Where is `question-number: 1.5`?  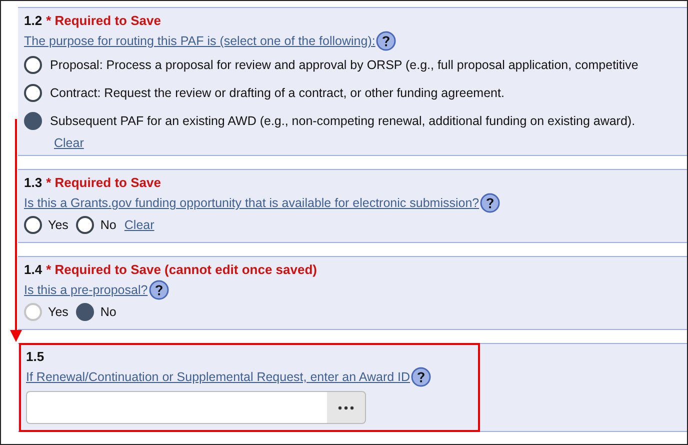 question-number: 1.5 is located at coordinates (35, 356).